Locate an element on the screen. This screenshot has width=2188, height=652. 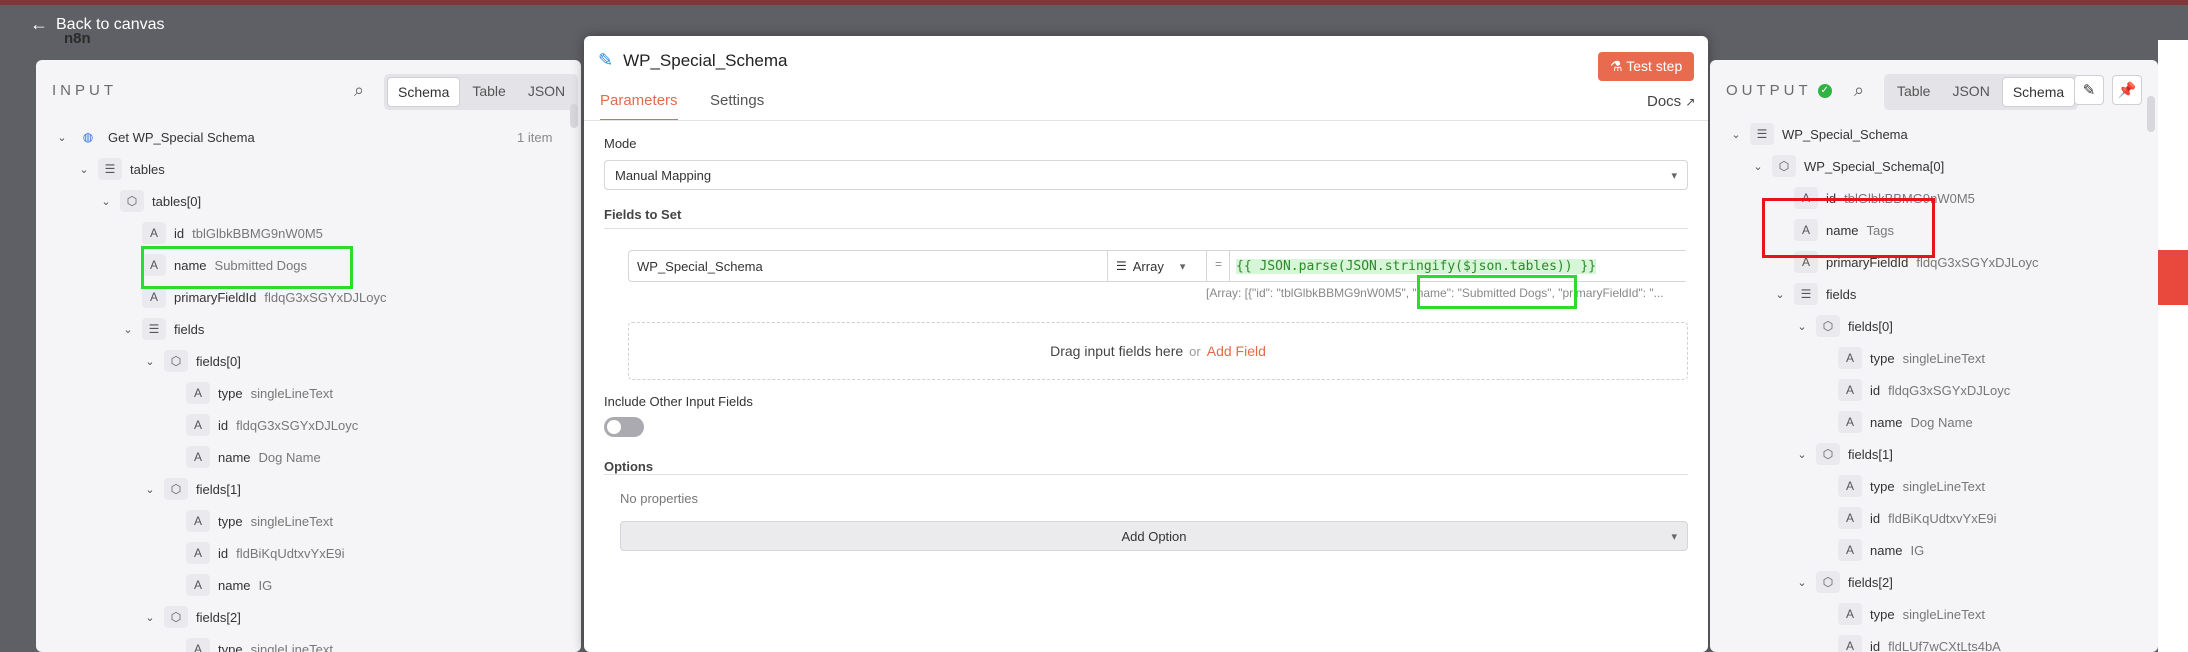
tree-value: fldqG3xSGYxDJLoyc is located at coordinates (1949, 390).